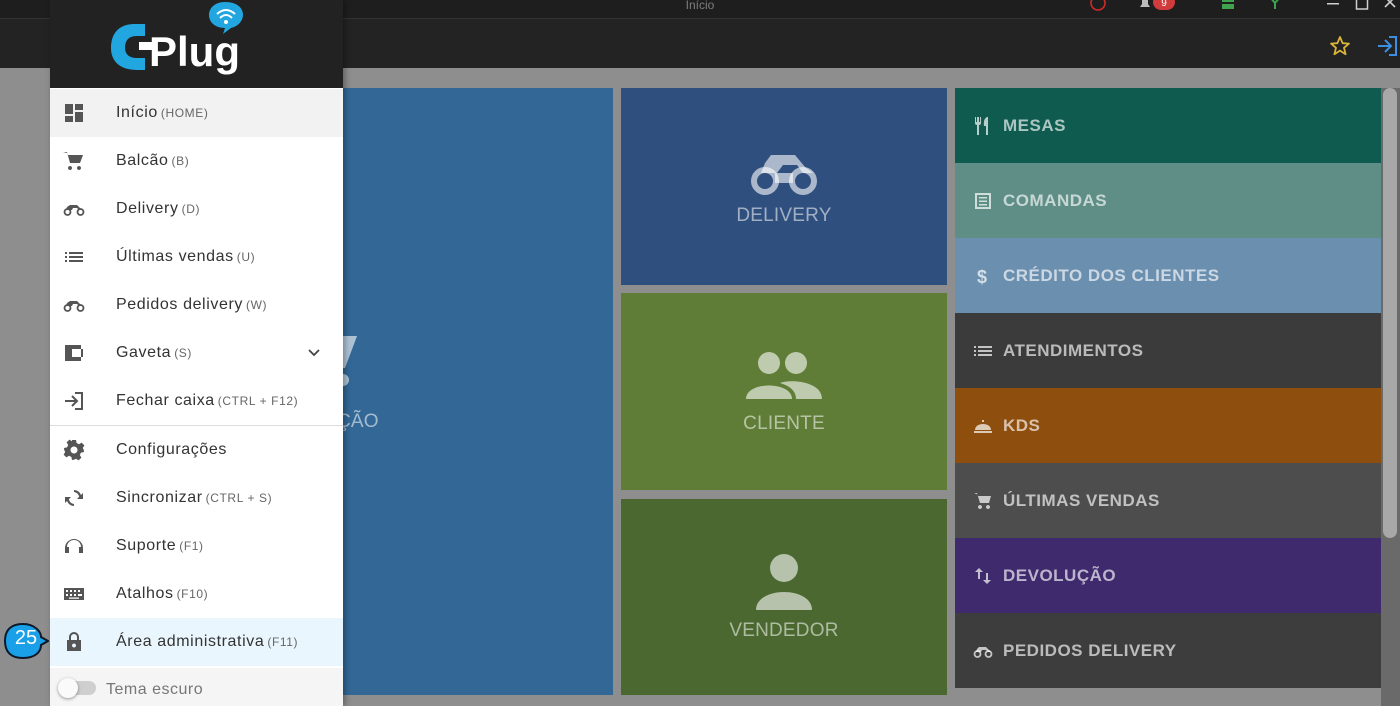 The image size is (1400, 706). Describe the element at coordinates (74, 594) in the screenshot. I see `keyboard-icon` at that location.